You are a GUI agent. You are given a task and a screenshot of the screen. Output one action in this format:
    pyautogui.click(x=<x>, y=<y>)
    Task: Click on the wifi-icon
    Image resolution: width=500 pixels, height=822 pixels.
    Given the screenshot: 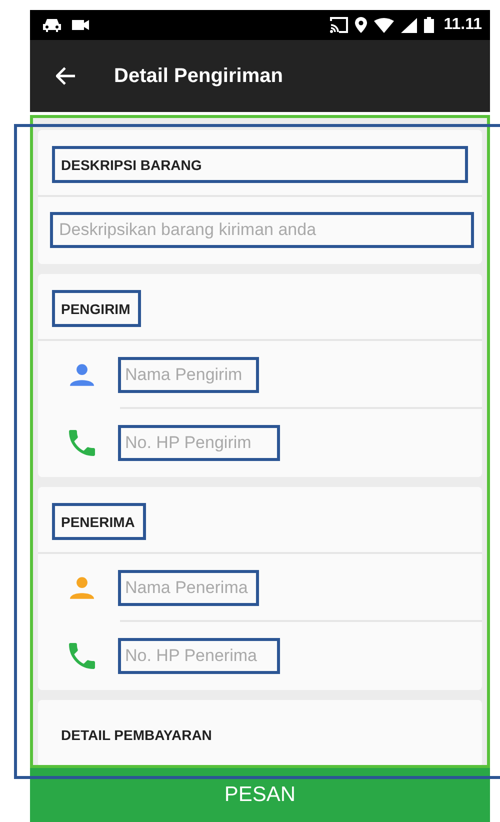 What is the action you would take?
    pyautogui.click(x=384, y=25)
    